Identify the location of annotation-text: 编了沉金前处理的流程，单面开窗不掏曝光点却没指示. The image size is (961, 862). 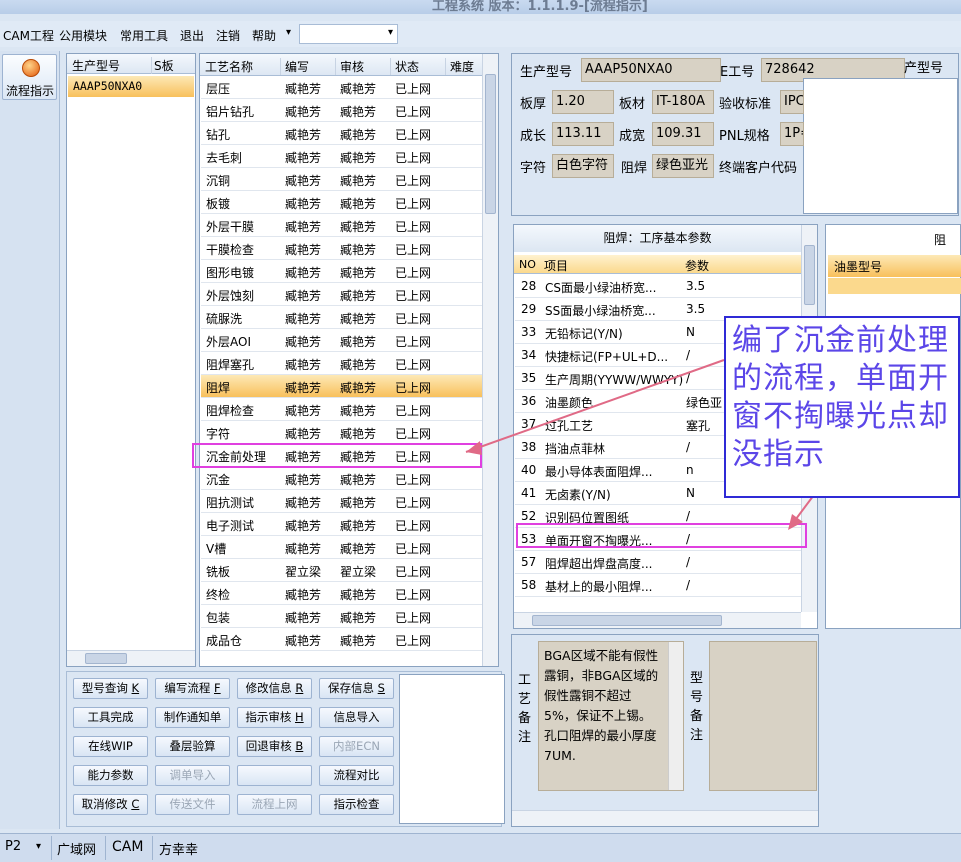
(840, 397).